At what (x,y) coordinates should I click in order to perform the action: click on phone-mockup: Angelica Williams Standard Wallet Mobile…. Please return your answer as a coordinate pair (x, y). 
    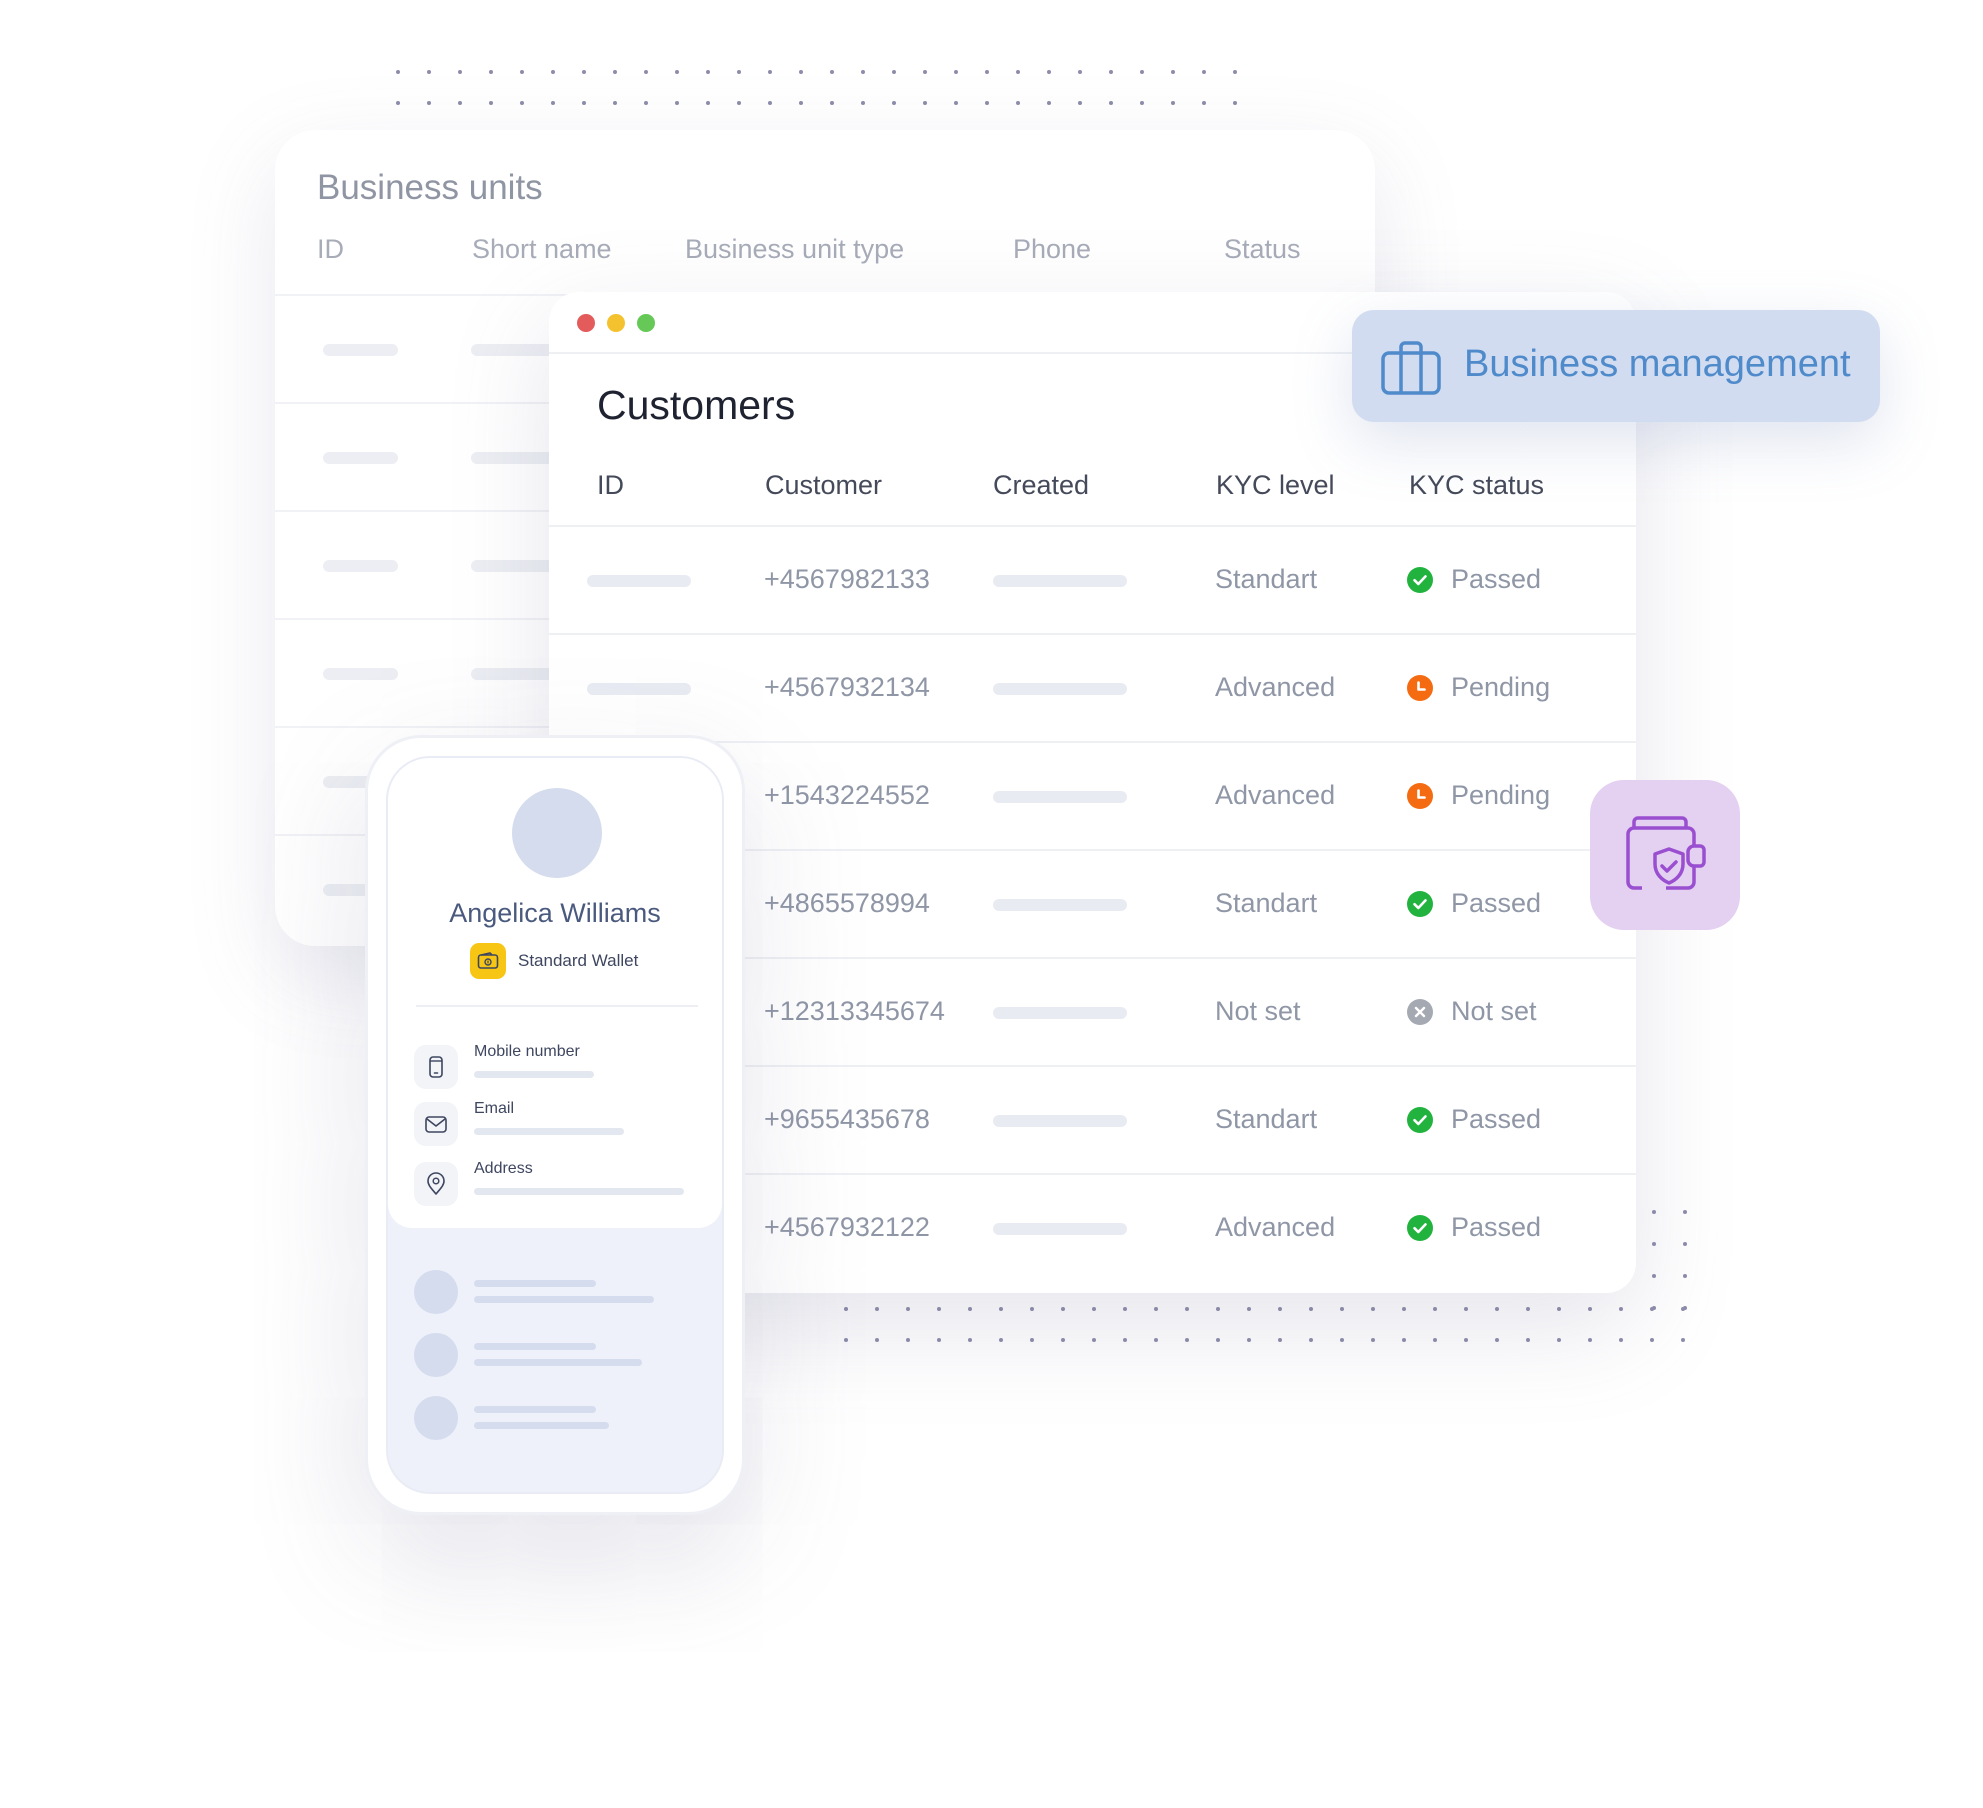
    Looking at the image, I should click on (555, 1125).